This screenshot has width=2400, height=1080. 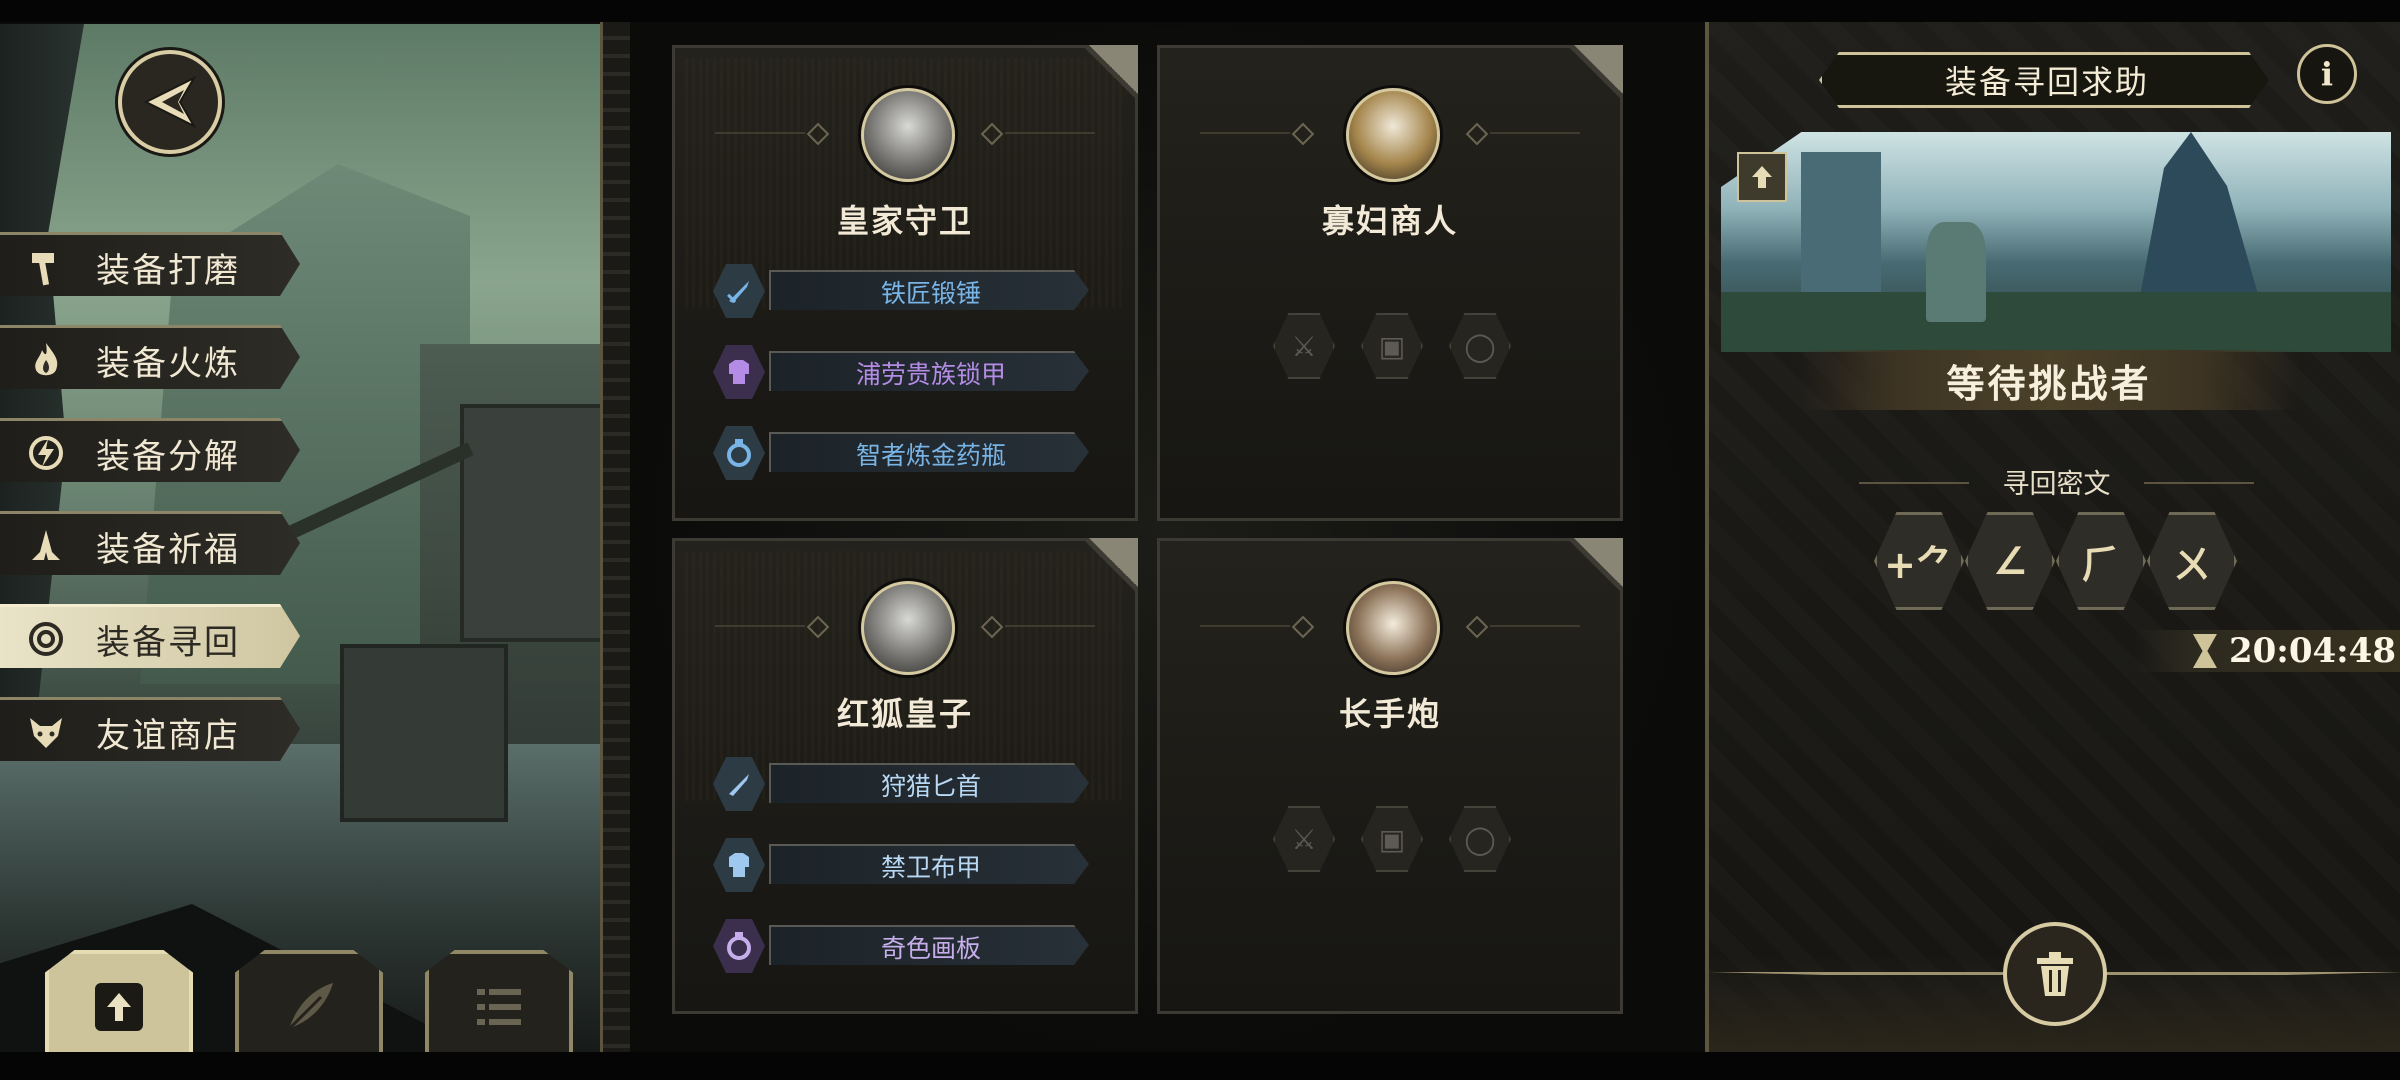 I want to click on hero-name: 皇家守卫, so click(x=904, y=221).